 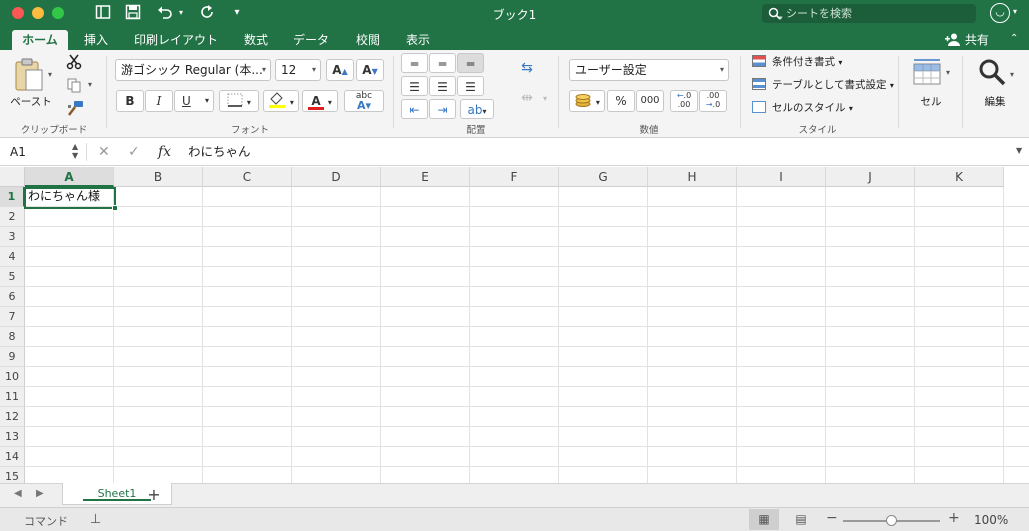 What do you see at coordinates (247, 177) in the screenshot?
I see `column-header-c: C` at bounding box center [247, 177].